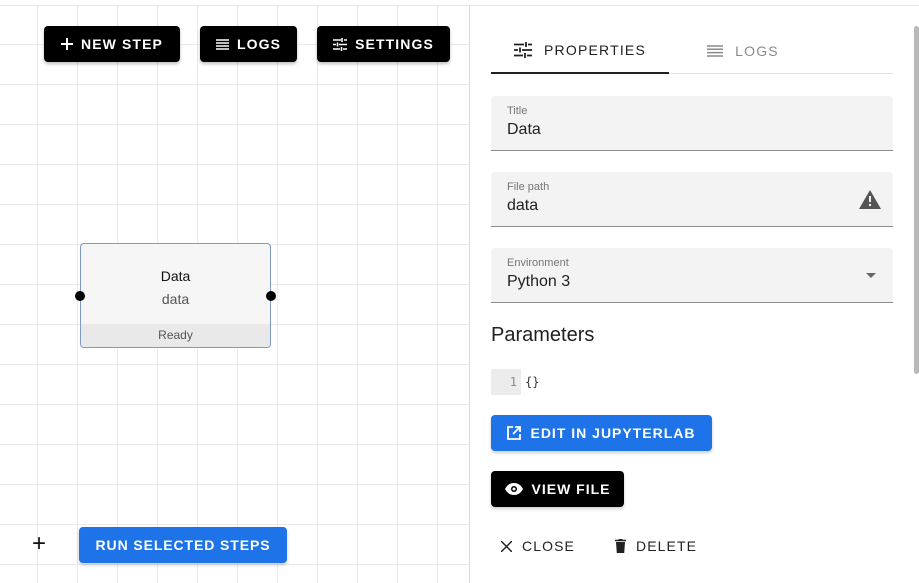 The height and width of the screenshot is (583, 919). Describe the element at coordinates (757, 51) in the screenshot. I see `tab-logs-label: LOGS` at that location.